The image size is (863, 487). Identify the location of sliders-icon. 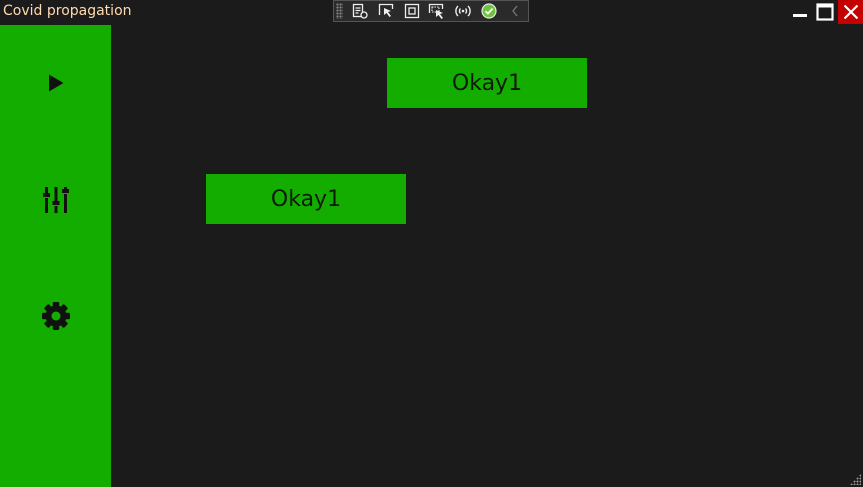
(55, 200).